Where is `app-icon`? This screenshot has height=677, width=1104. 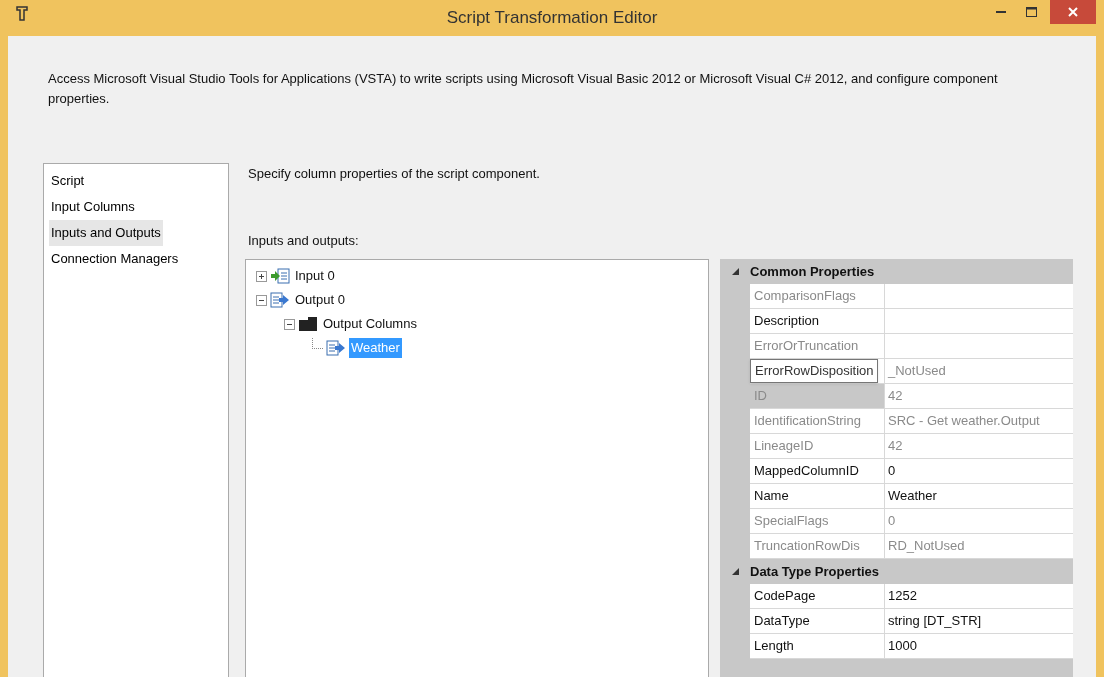 app-icon is located at coordinates (22, 14).